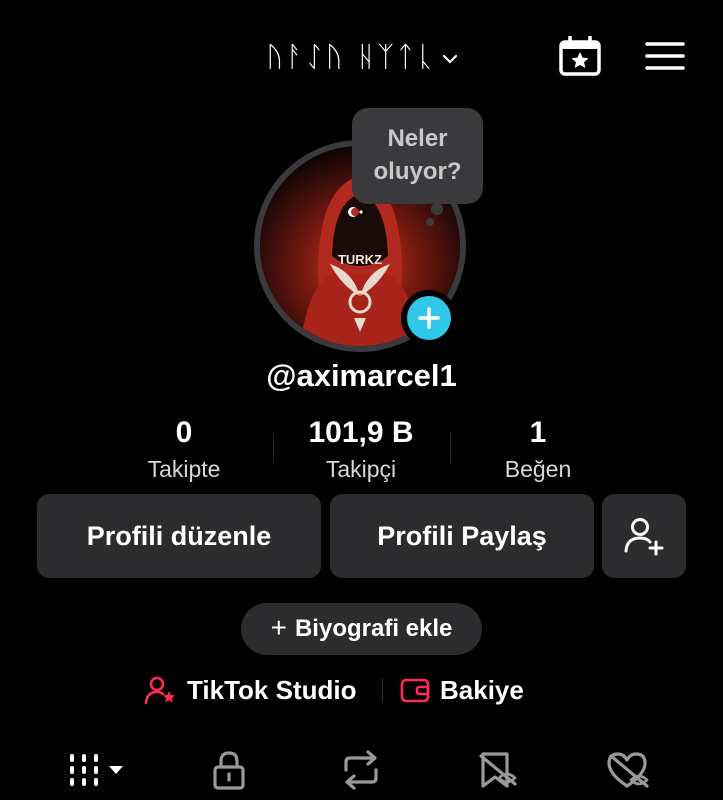  What do you see at coordinates (538, 469) in the screenshot?
I see `stat-label: Beğen` at bounding box center [538, 469].